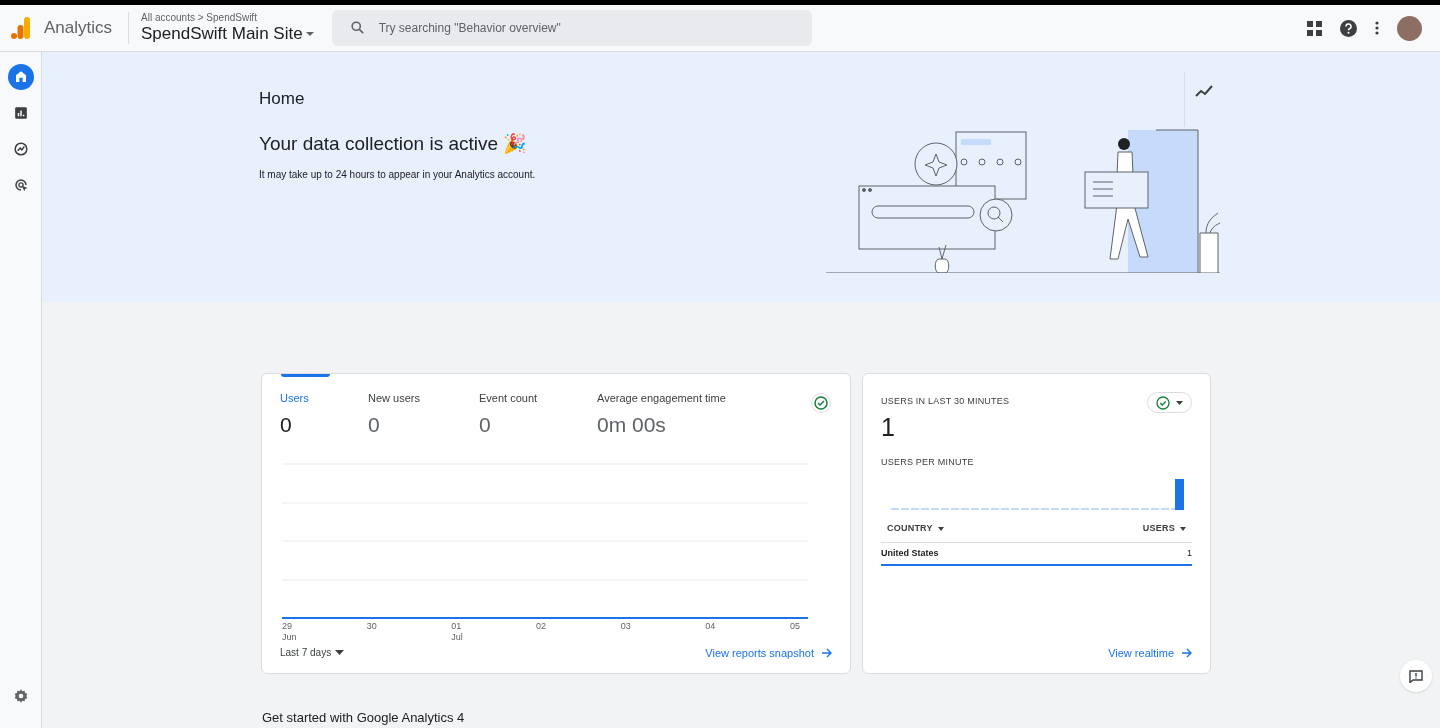 The image size is (1440, 728). Describe the element at coordinates (357, 27) in the screenshot. I see `search-icon` at that location.